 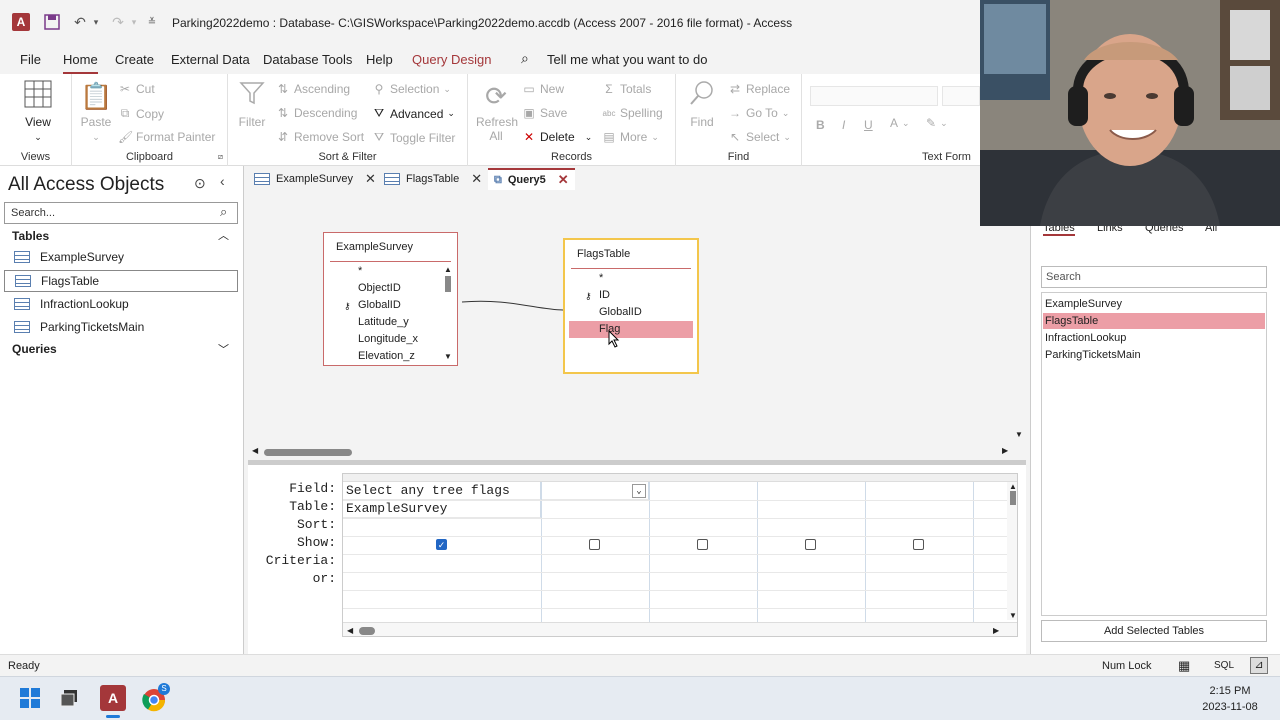 I want to click on save-icon, so click(x=52, y=22).